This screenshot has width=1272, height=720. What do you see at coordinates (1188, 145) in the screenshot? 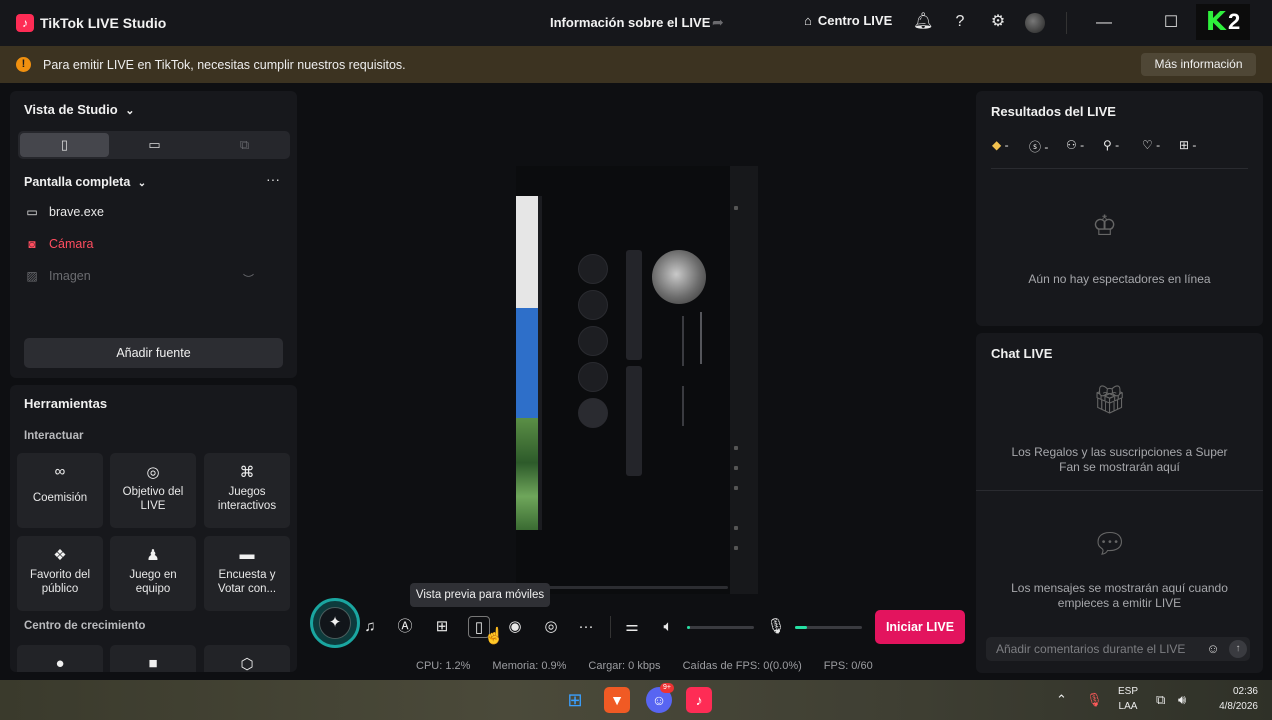
I see `gifts-metric: ⊞ -` at bounding box center [1188, 145].